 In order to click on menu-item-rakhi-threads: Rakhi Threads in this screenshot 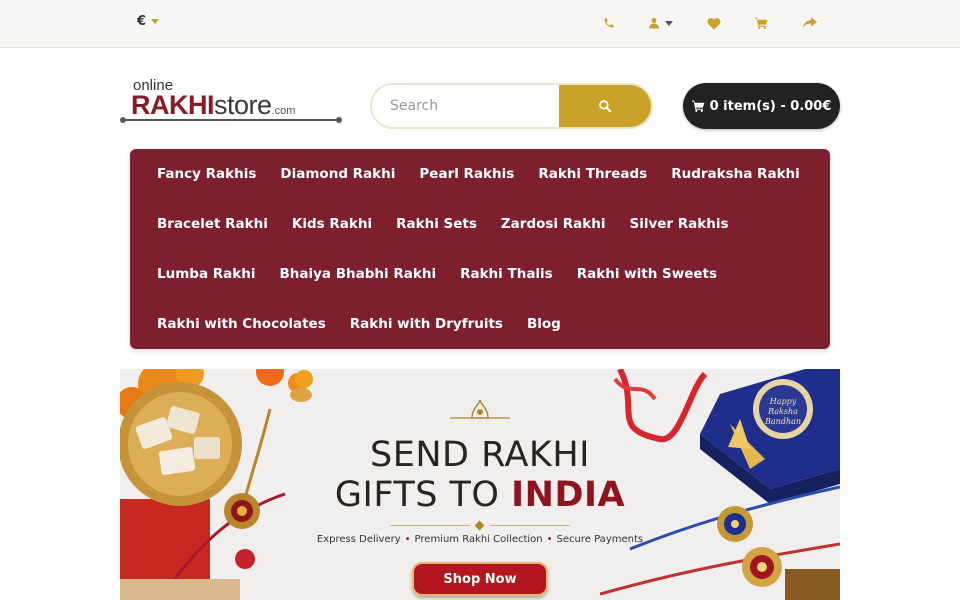, I will do `click(592, 174)`.